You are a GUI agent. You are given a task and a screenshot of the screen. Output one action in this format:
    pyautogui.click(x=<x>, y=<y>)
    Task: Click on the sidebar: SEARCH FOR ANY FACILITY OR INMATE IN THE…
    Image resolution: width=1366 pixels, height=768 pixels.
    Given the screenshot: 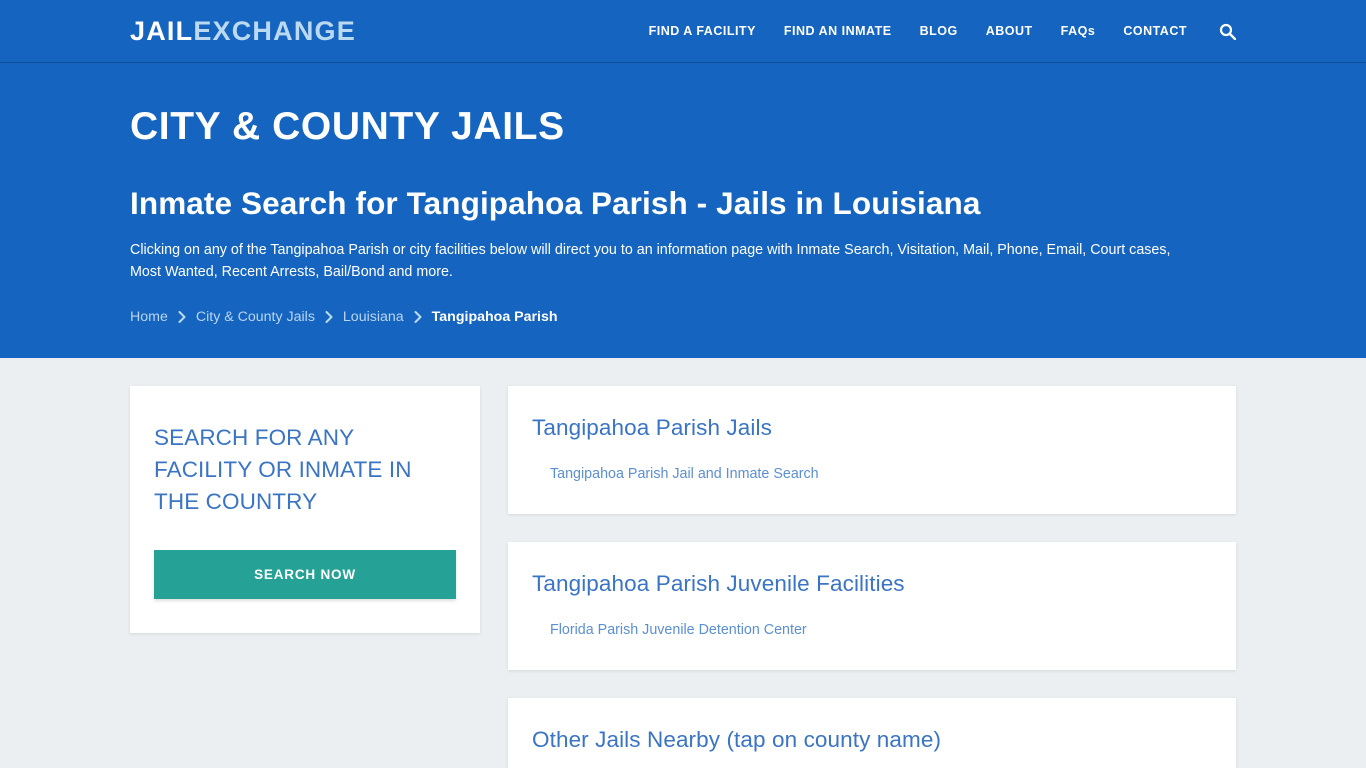 What is the action you would take?
    pyautogui.click(x=305, y=509)
    